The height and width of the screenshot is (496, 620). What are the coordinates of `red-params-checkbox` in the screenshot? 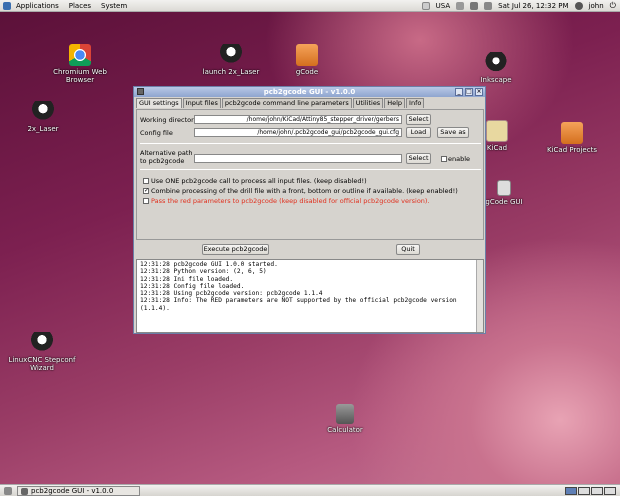 It's located at (146, 201).